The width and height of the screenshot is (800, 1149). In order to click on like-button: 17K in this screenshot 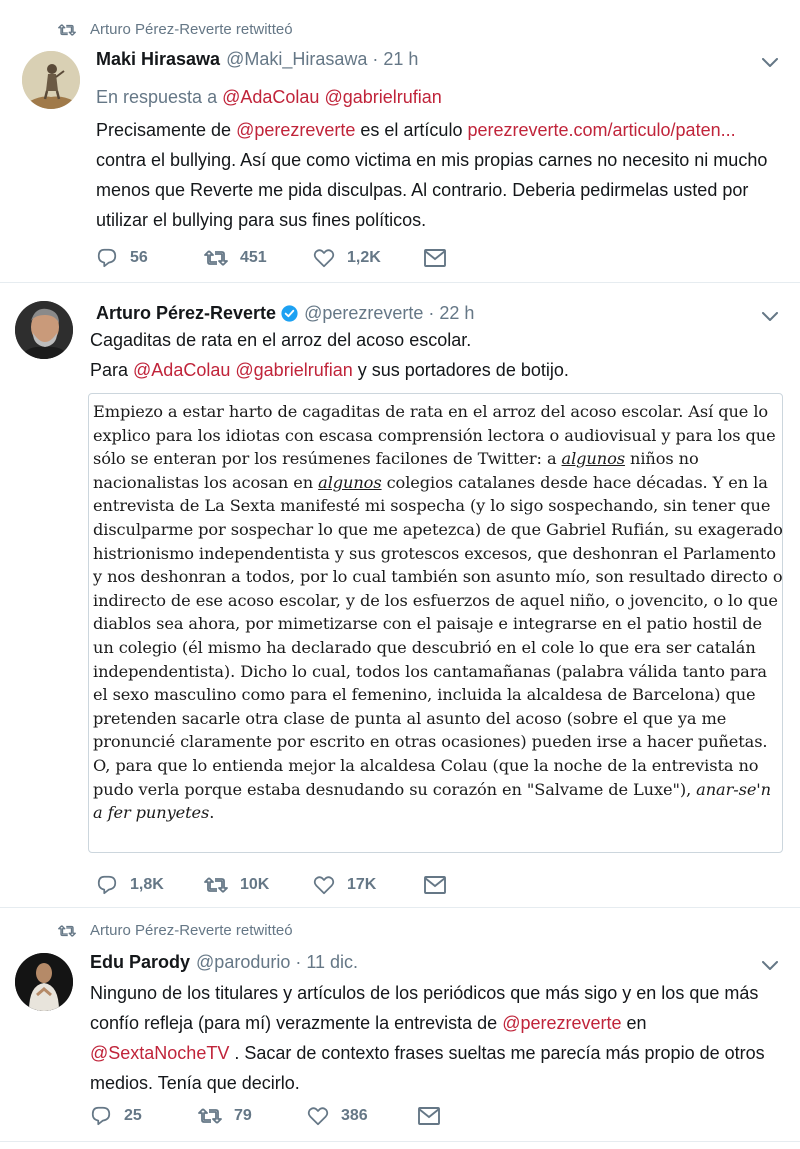, I will do `click(368, 885)`.